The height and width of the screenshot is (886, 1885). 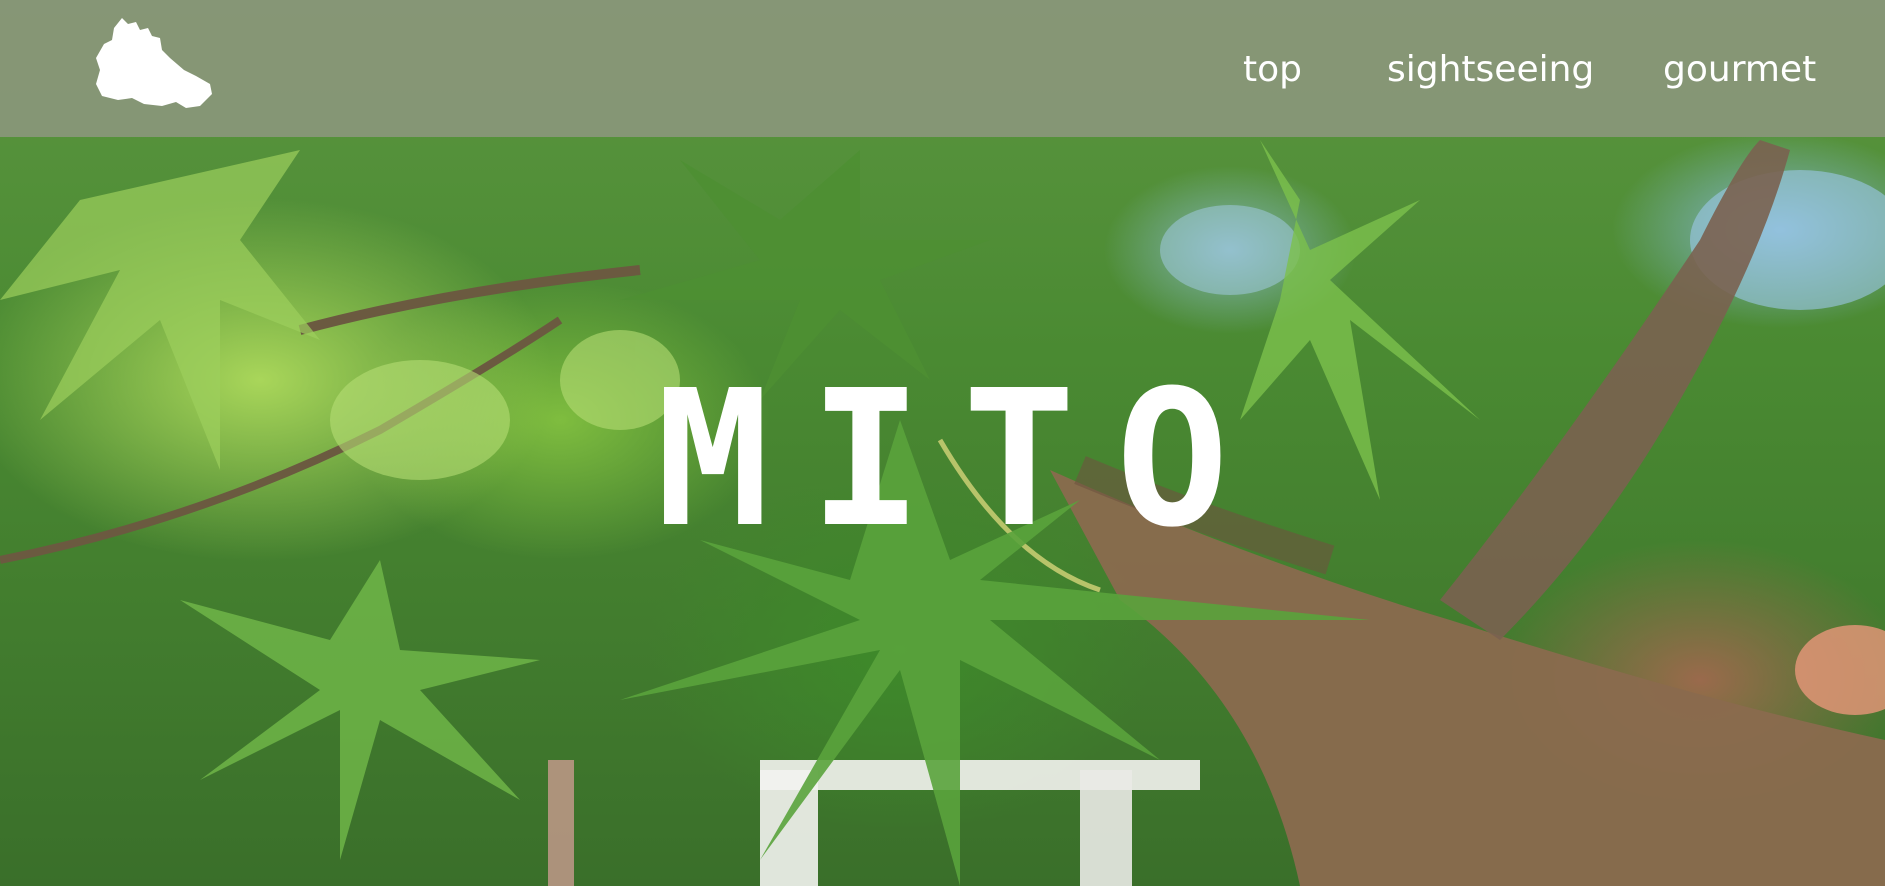 What do you see at coordinates (1490, 70) in the screenshot?
I see `nav-link-sightseeing: sightseeing` at bounding box center [1490, 70].